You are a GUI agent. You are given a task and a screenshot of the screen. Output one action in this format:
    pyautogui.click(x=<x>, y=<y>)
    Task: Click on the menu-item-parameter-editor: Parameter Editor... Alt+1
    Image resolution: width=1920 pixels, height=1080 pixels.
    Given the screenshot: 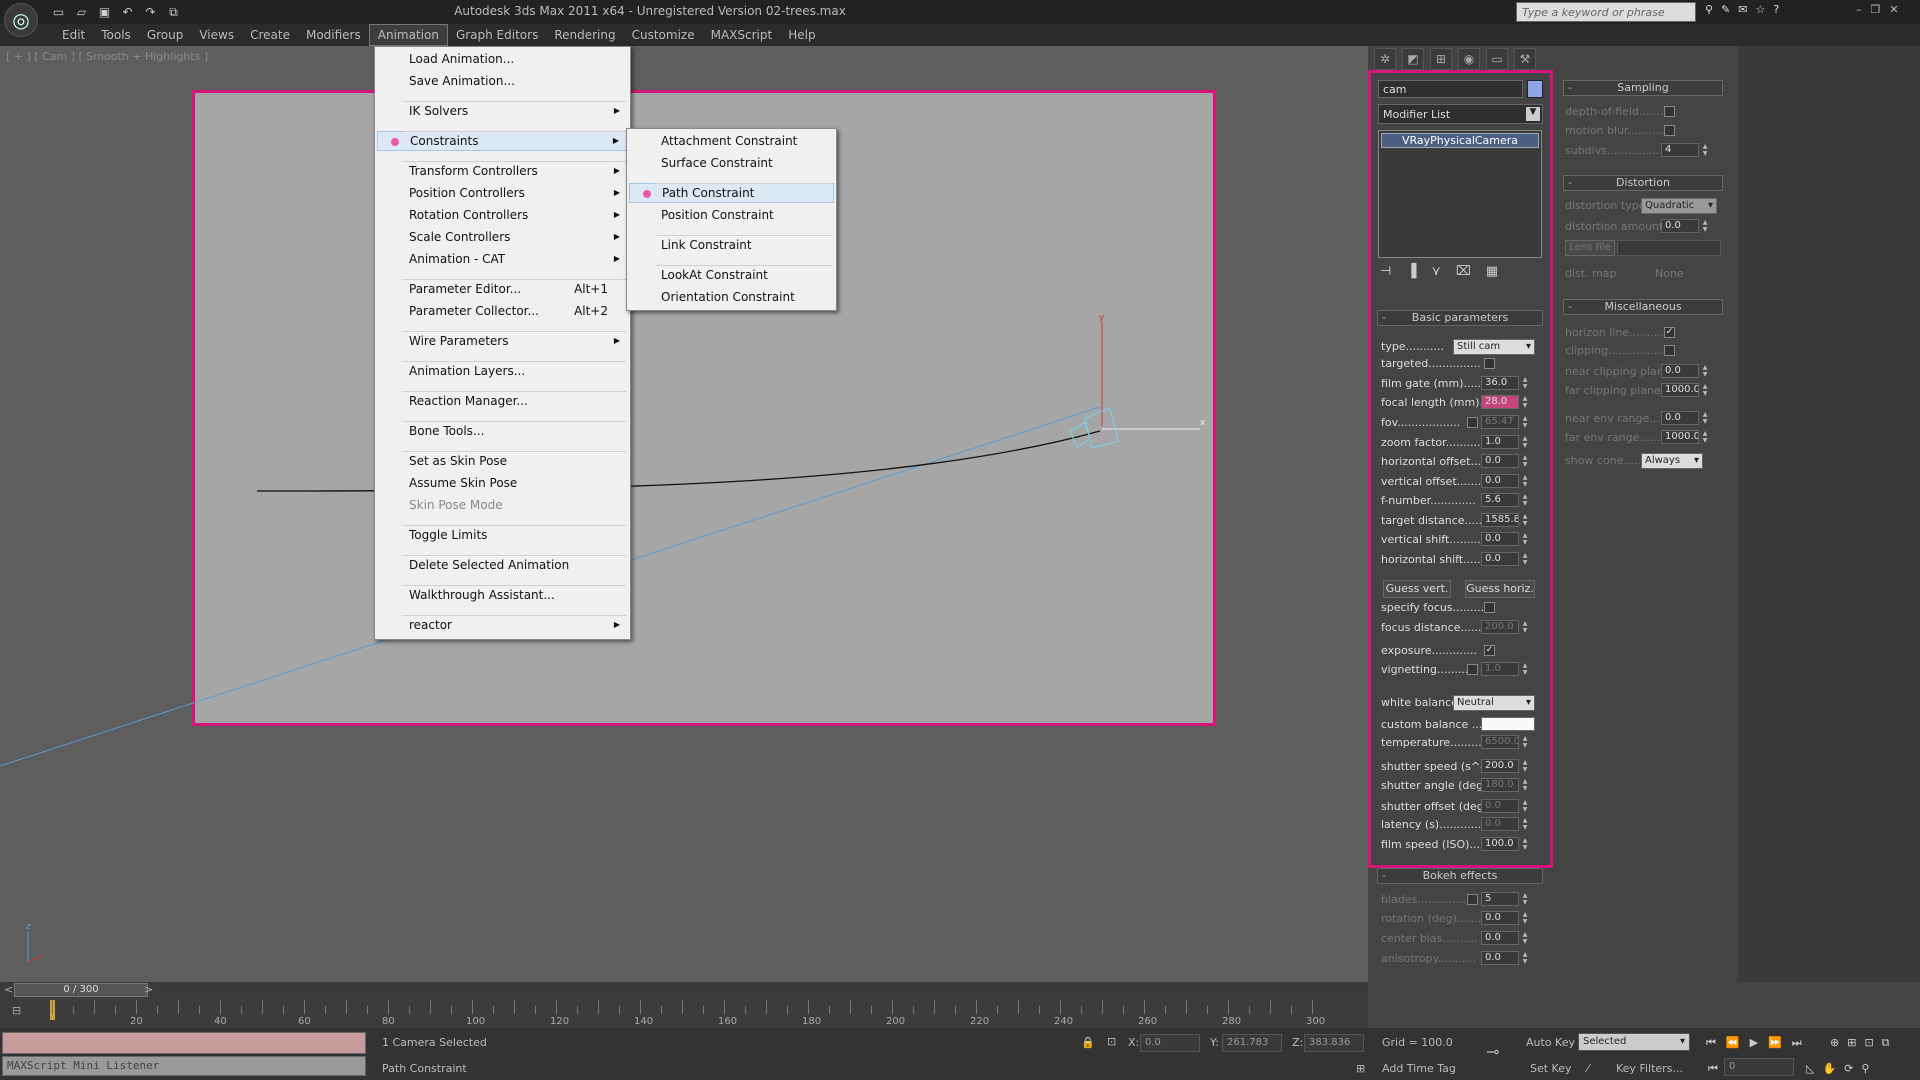 What is the action you would take?
    pyautogui.click(x=502, y=289)
    